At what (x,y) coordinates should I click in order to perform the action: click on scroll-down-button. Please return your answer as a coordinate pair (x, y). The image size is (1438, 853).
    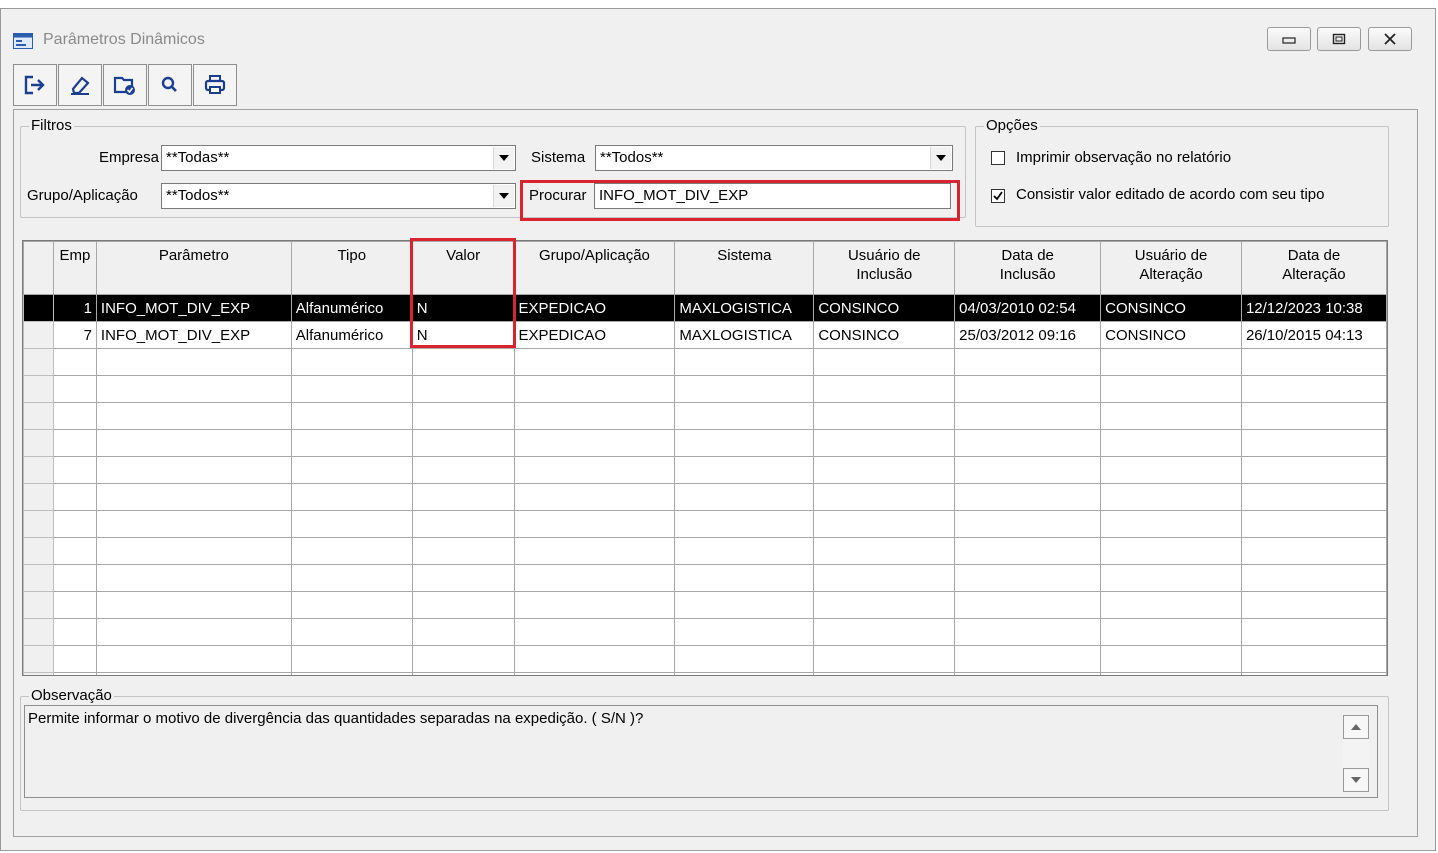
    Looking at the image, I should click on (1356, 780).